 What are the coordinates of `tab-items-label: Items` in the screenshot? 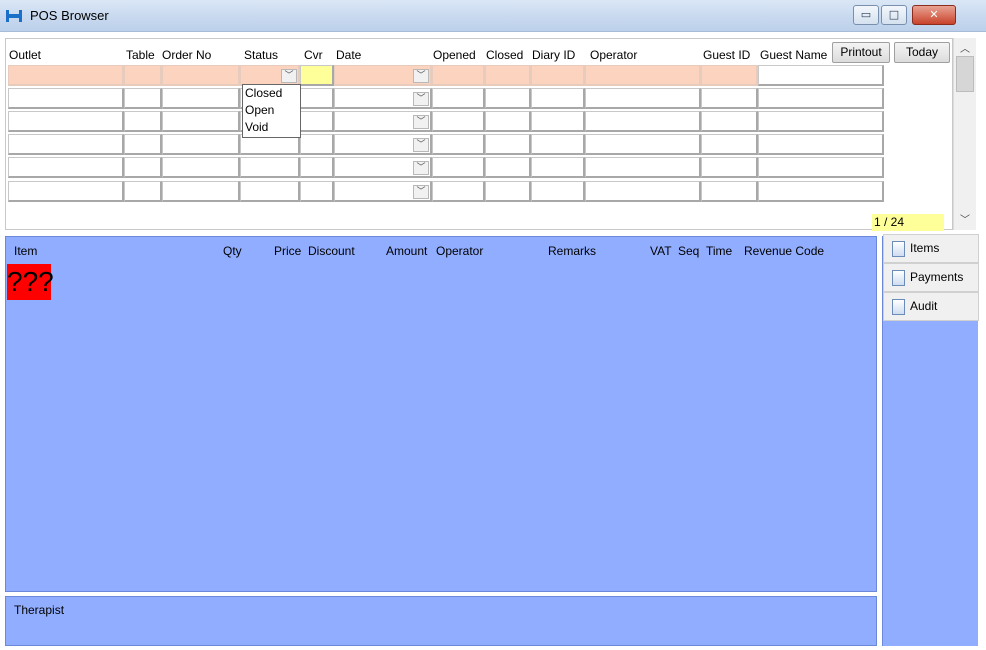 It's located at (925, 248).